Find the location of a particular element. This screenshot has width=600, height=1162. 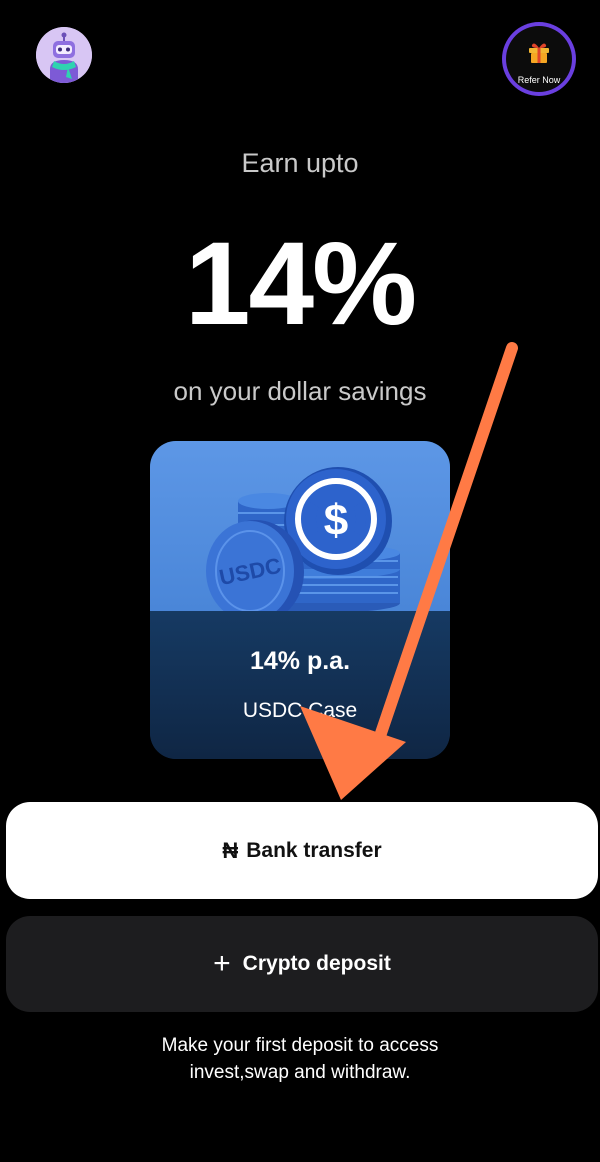

earn-rate: 14% is located at coordinates (300, 284).